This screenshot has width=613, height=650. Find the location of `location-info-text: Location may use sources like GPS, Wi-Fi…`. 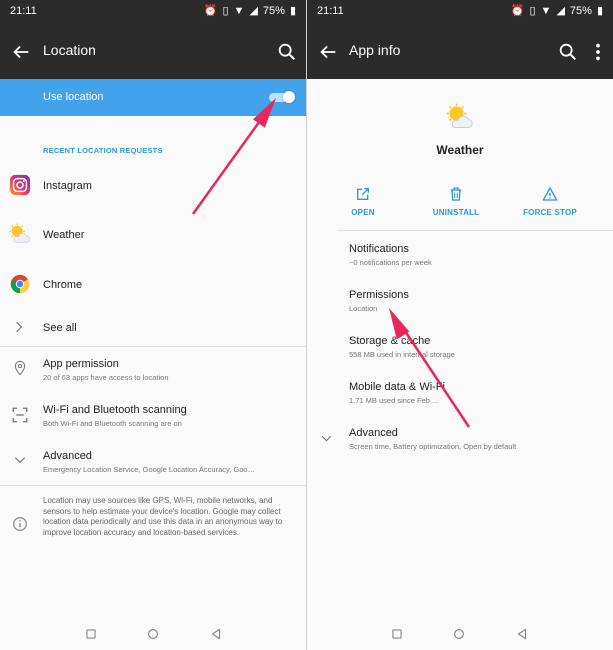

location-info-text: Location may use sources like GPS, Wi-Fi… is located at coordinates (163, 516).